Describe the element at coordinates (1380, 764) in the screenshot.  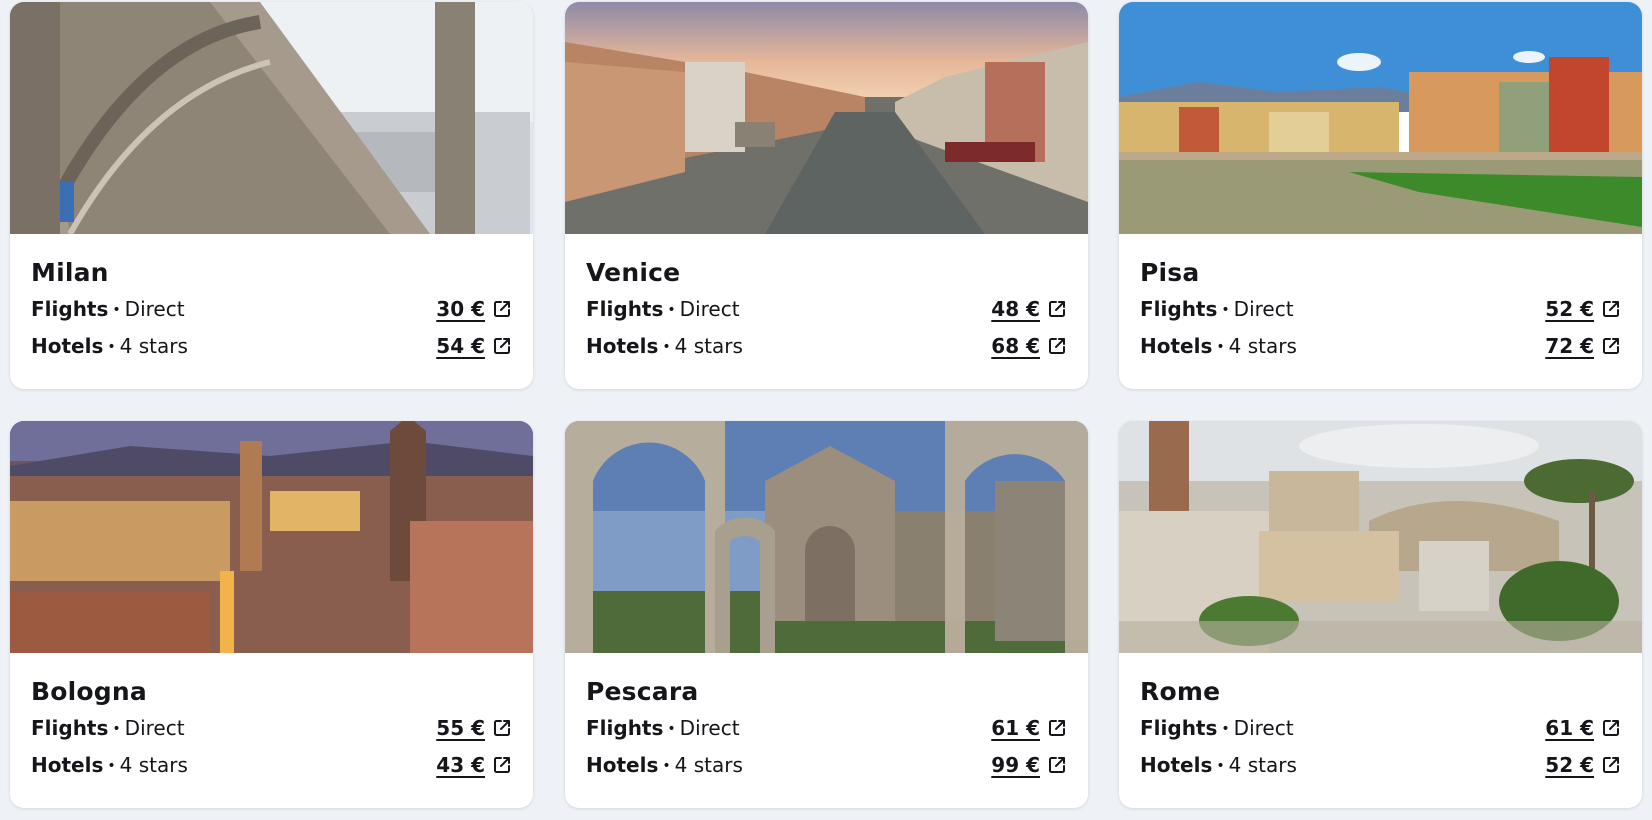
I see `hotels-row: Hotels • 4 stars 52 €` at that location.